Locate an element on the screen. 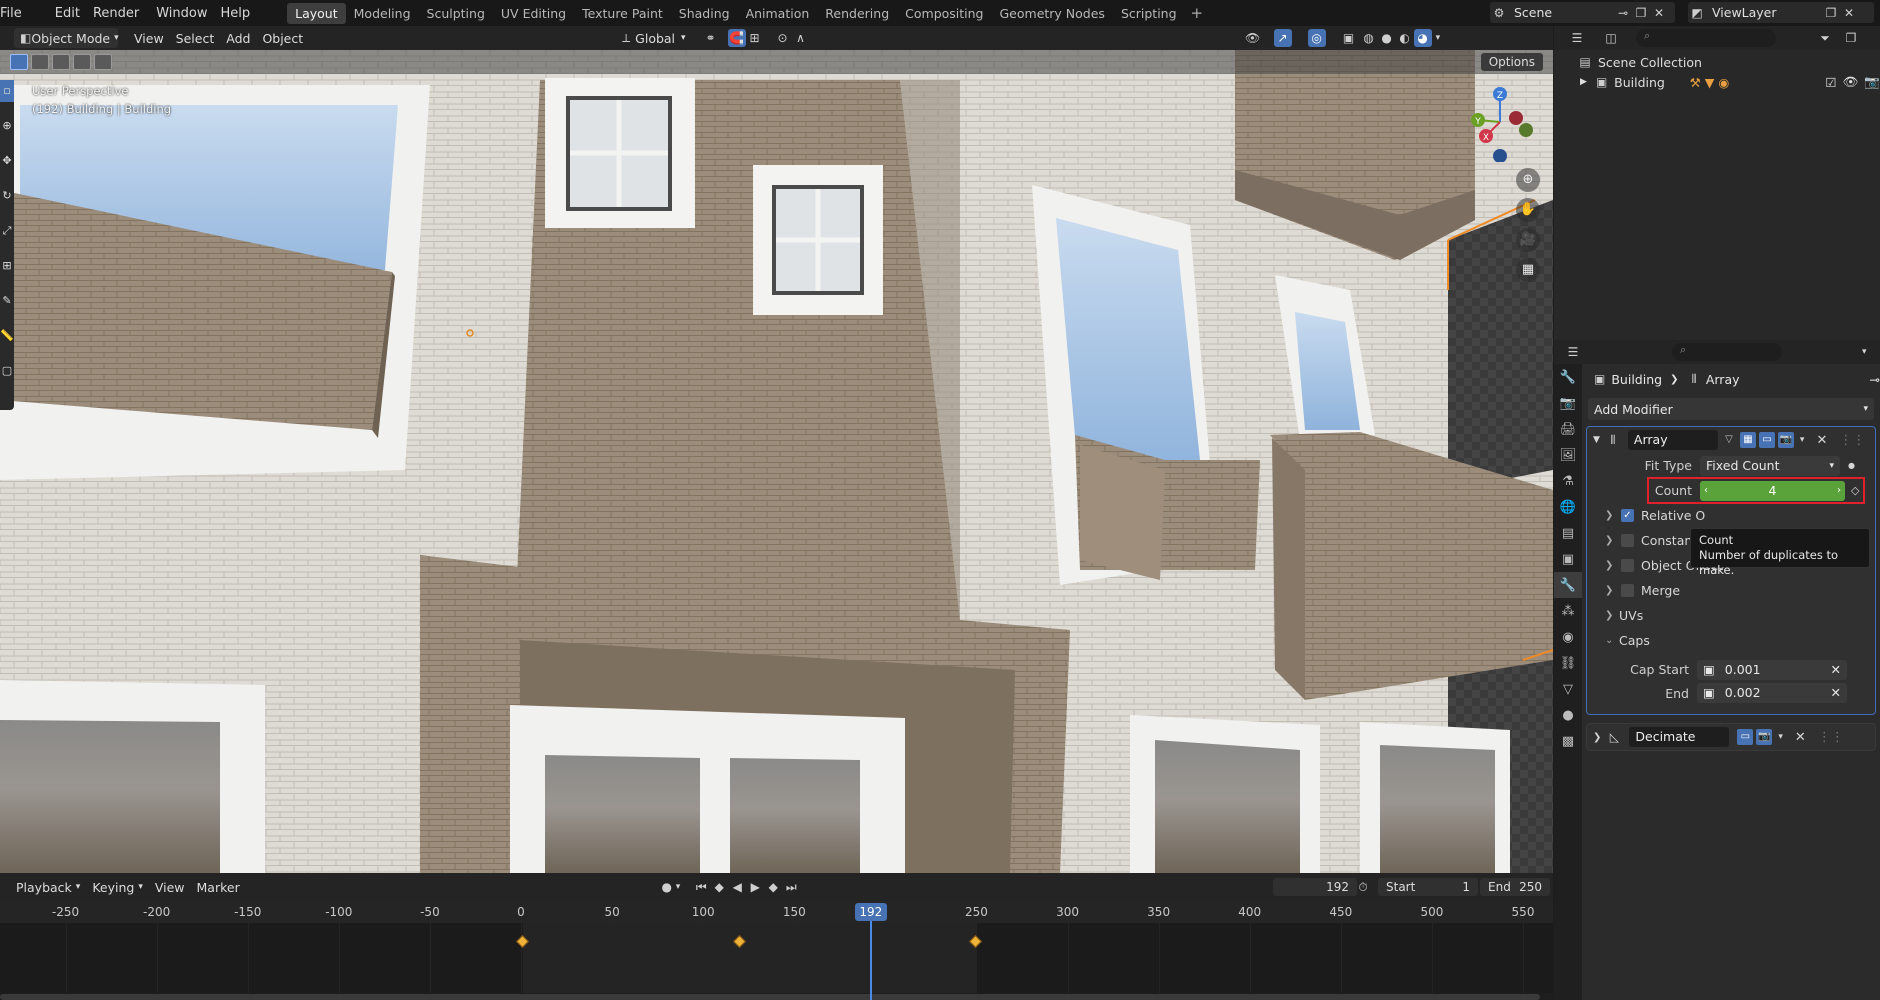 The width and height of the screenshot is (1880, 1000). material-shading-icon: ◐ is located at coordinates (1405, 38).